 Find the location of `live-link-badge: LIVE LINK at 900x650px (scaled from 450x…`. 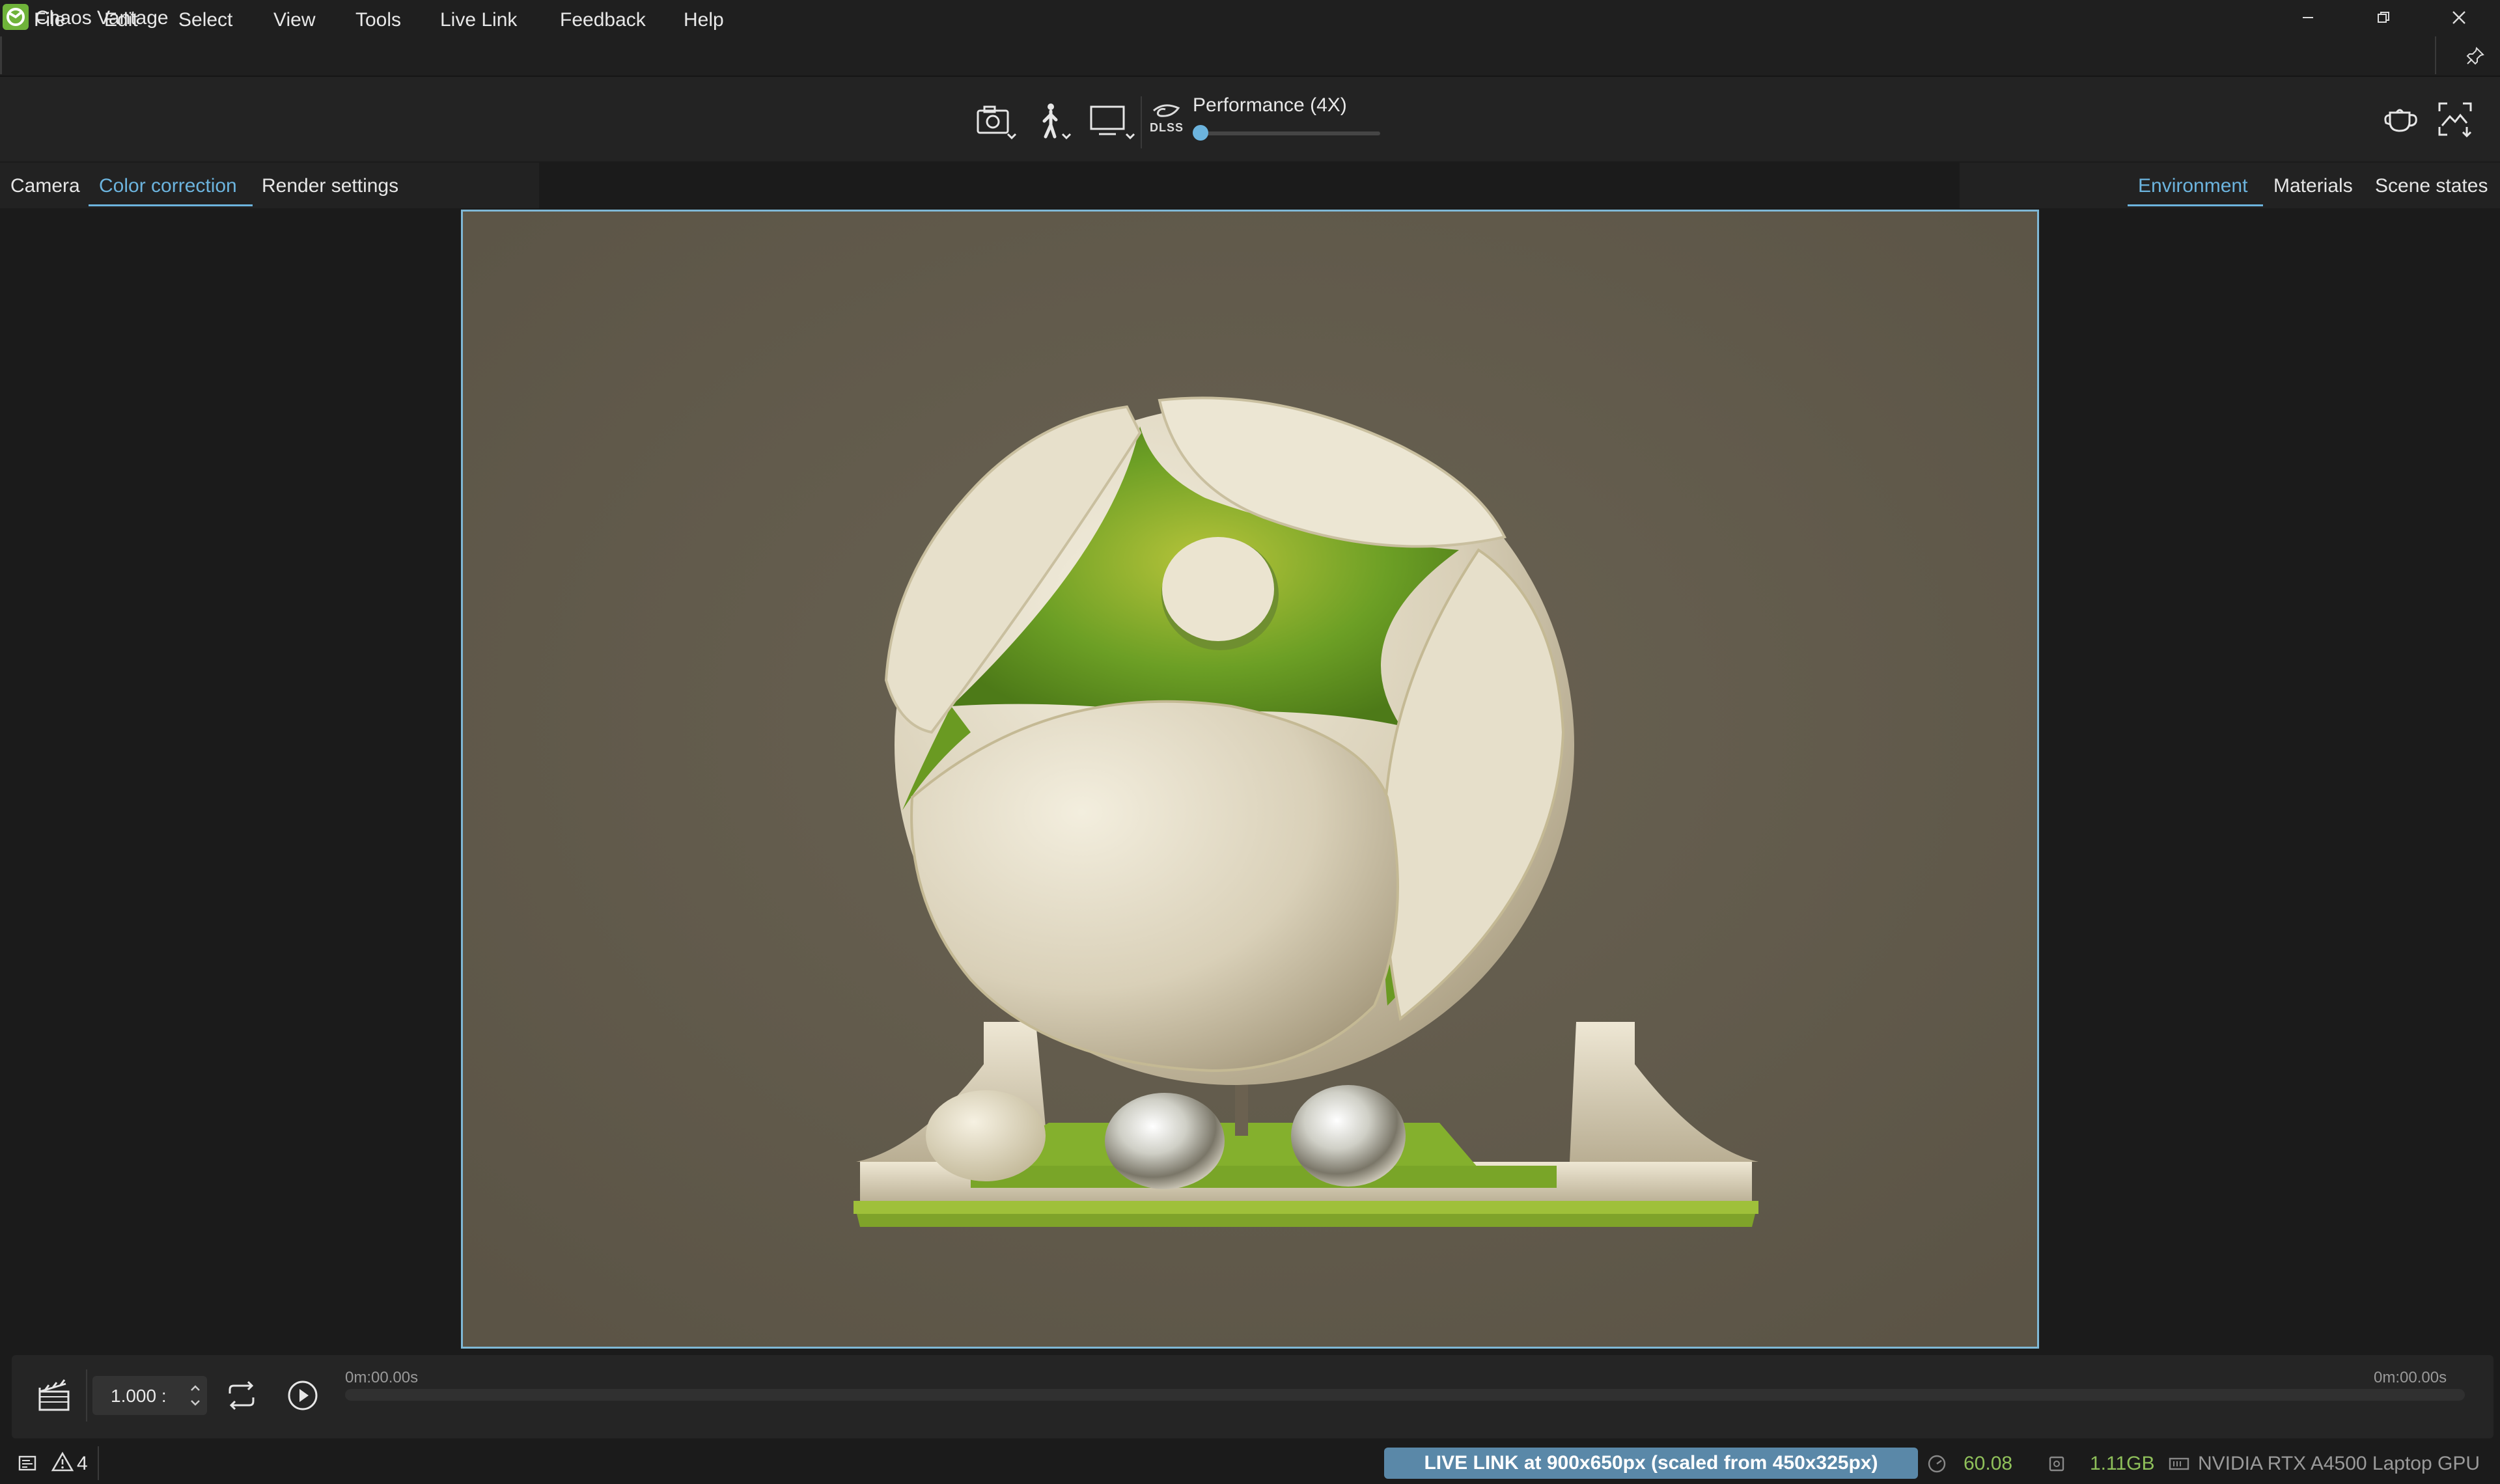

live-link-badge: LIVE LINK at 900x650px (scaled from 450x… is located at coordinates (1651, 1463).